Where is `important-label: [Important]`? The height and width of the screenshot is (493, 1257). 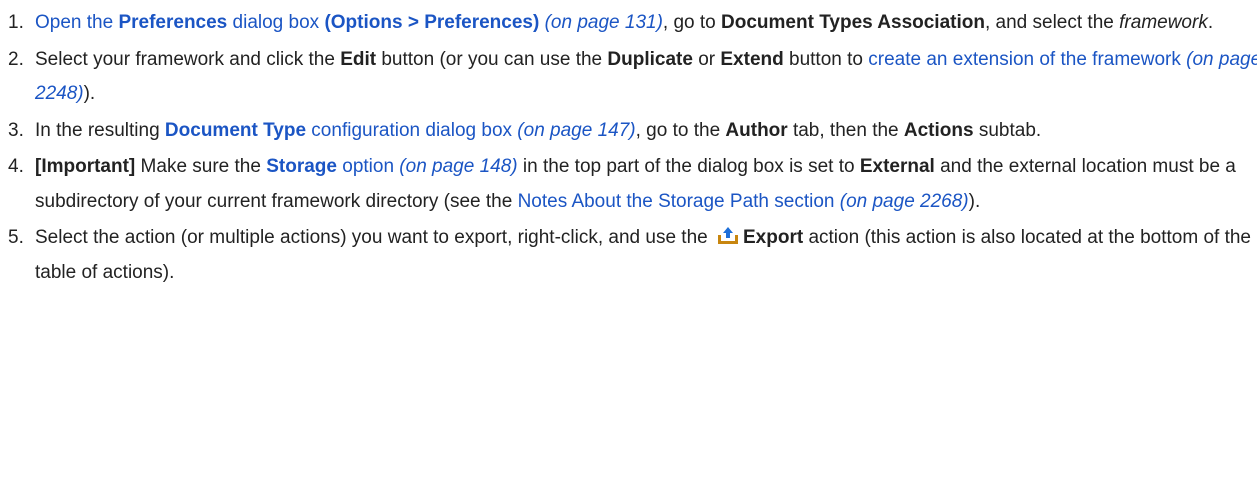
important-label: [Important] is located at coordinates (85, 166).